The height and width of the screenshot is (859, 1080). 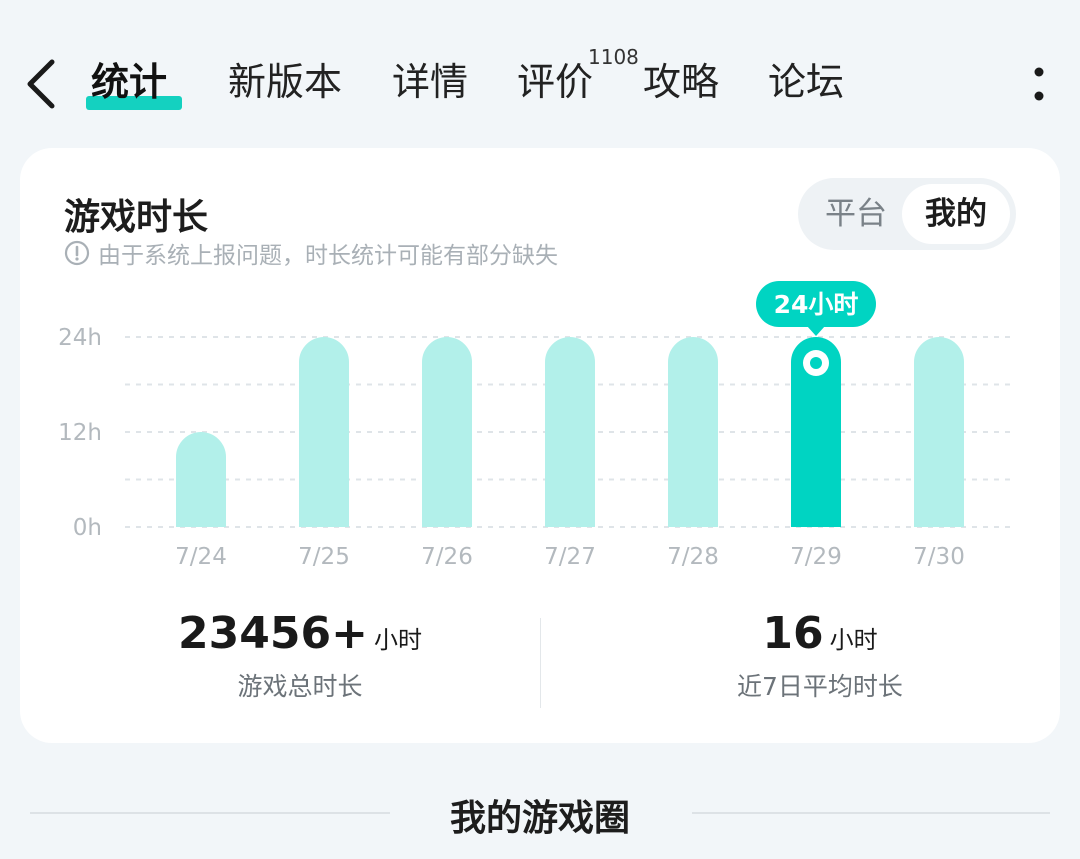 I want to click on x-tick-label: 7/25, so click(x=324, y=557).